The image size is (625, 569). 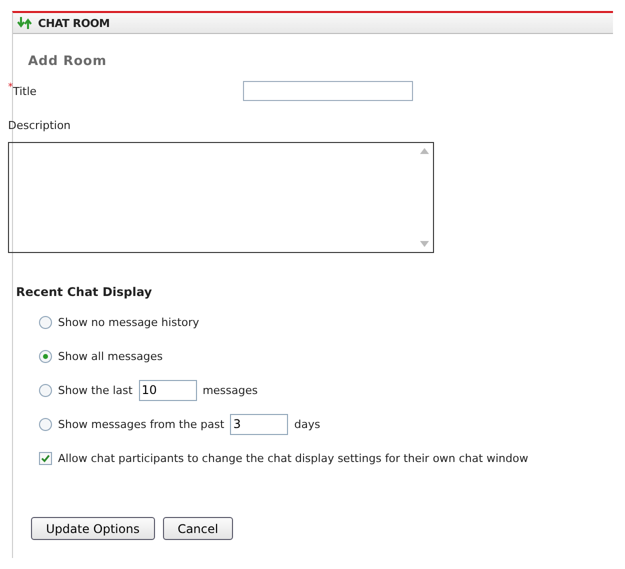 I want to click on panel-title: CHAT ROOM, so click(x=74, y=23).